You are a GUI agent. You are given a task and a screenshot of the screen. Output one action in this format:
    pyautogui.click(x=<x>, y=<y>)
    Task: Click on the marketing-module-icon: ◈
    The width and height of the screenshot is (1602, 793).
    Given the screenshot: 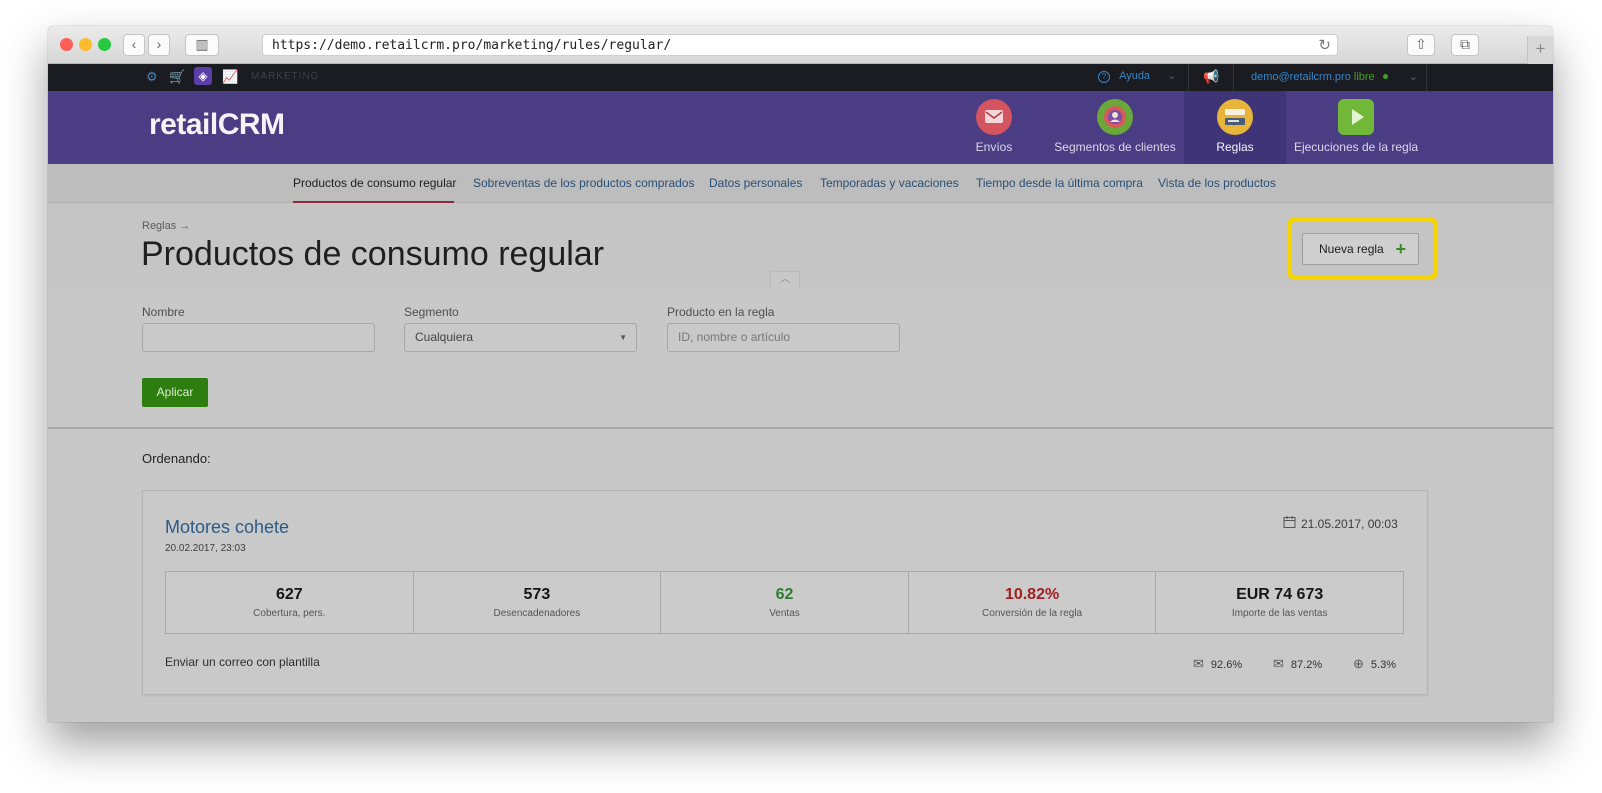 What is the action you would take?
    pyautogui.click(x=203, y=76)
    